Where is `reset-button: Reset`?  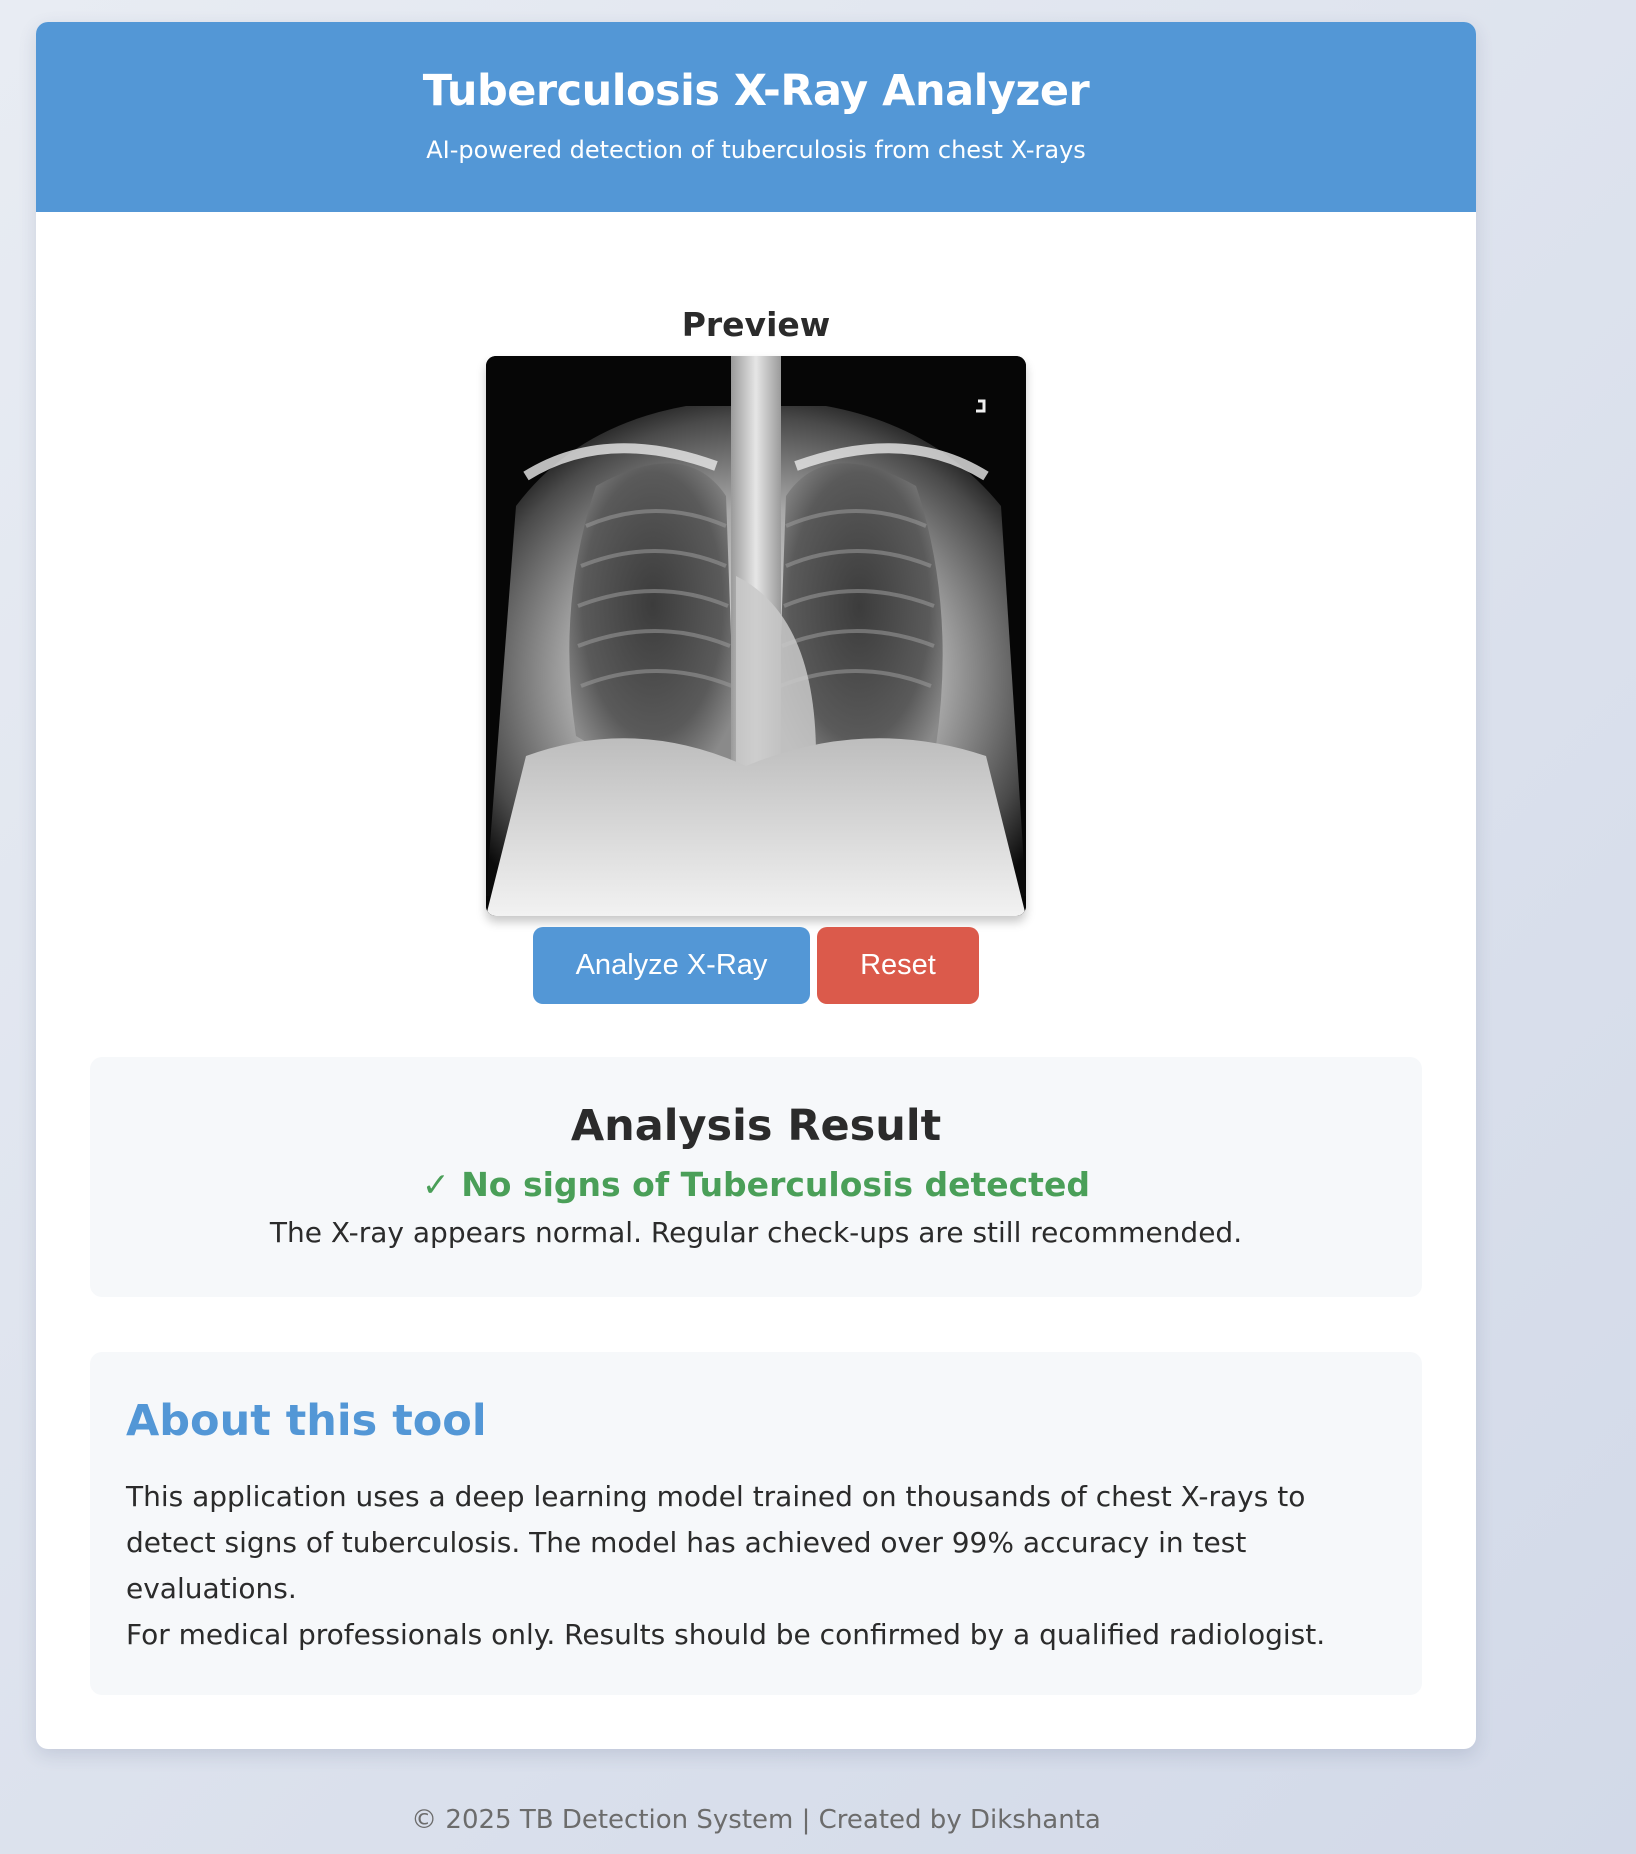 reset-button: Reset is located at coordinates (898, 965).